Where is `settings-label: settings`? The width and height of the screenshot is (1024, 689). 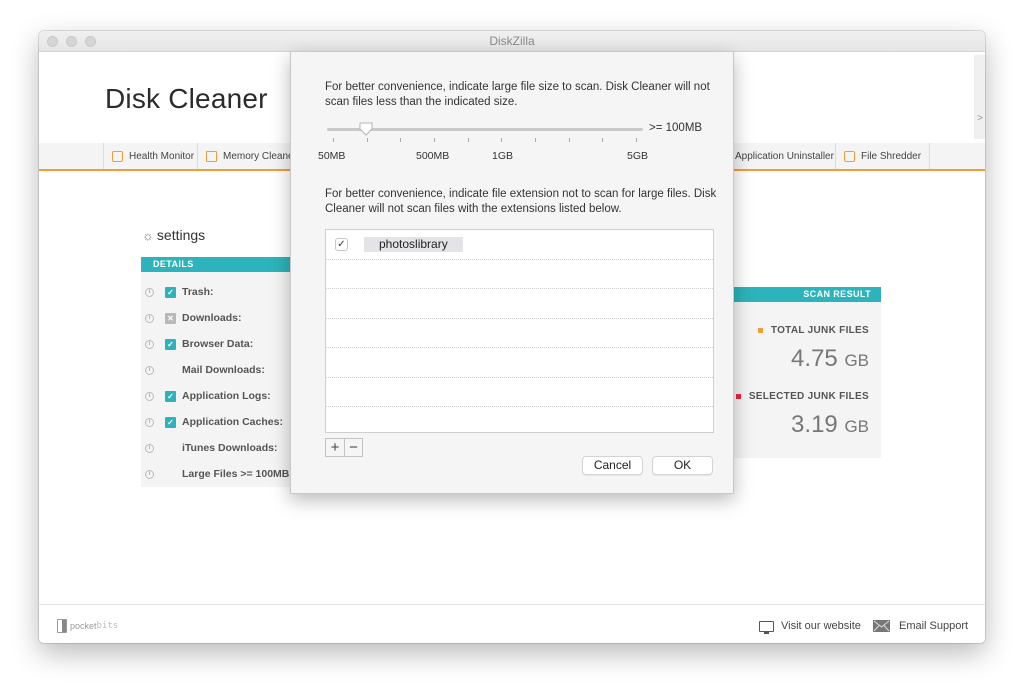
settings-label: settings is located at coordinates (181, 235).